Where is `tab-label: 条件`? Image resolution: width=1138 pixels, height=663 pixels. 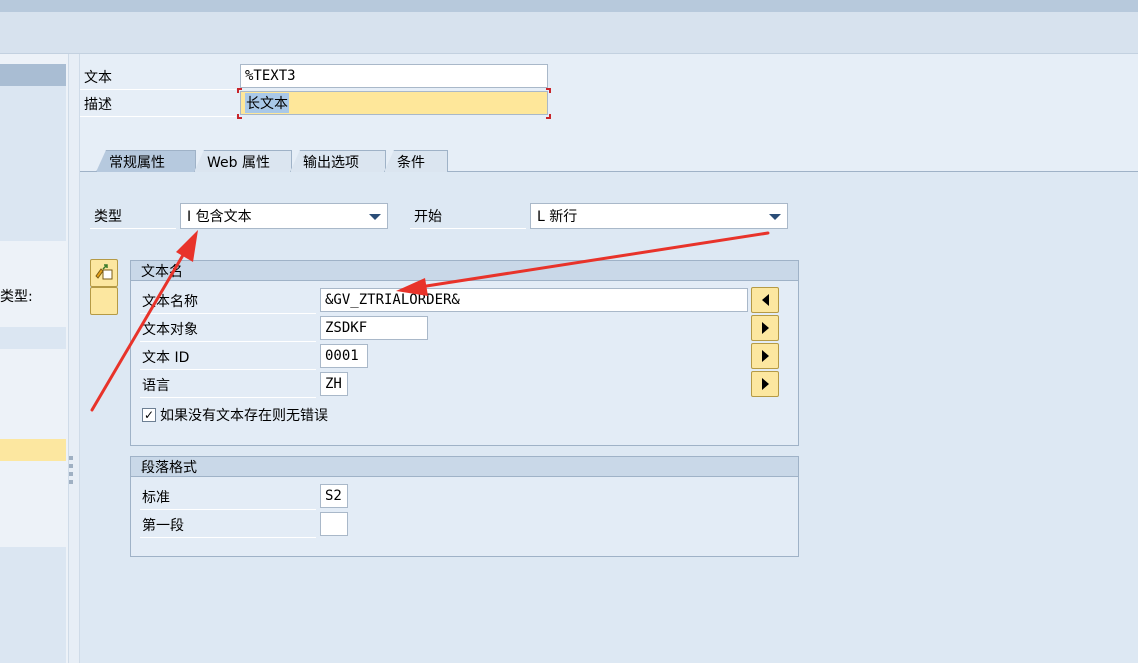 tab-label: 条件 is located at coordinates (411, 162).